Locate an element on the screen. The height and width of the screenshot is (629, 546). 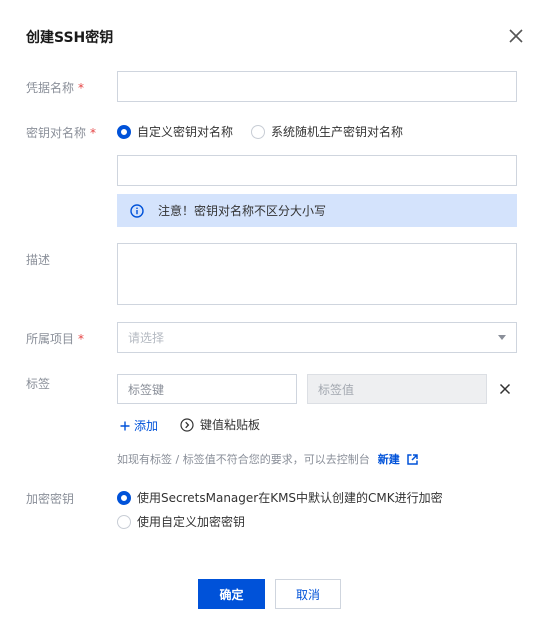
info-icon is located at coordinates (137, 210).